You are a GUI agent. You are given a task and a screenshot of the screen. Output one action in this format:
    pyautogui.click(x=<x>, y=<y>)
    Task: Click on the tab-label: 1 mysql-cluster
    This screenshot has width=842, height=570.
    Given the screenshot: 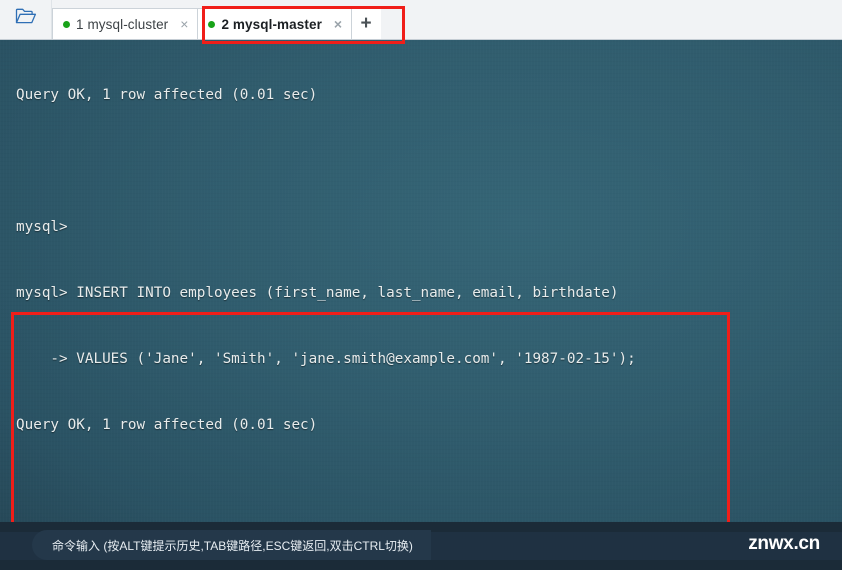 What is the action you would take?
    pyautogui.click(x=122, y=24)
    